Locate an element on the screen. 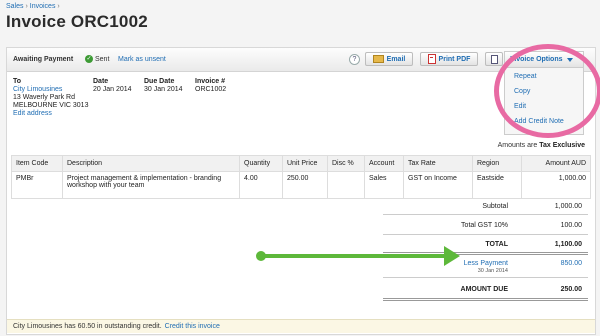  unit-price-cell: 250.00 is located at coordinates (305, 185).